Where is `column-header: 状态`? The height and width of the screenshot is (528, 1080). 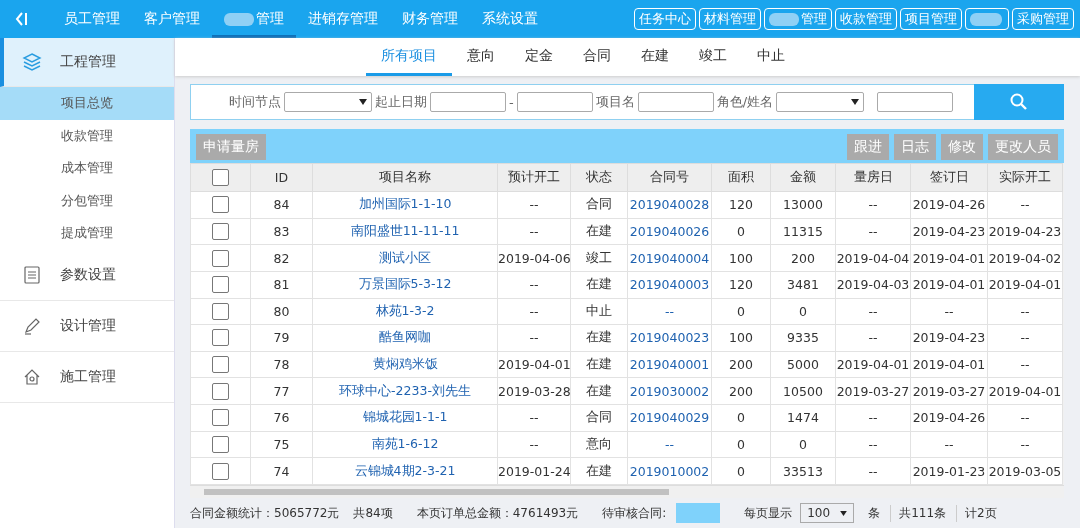 column-header: 状态 is located at coordinates (599, 177).